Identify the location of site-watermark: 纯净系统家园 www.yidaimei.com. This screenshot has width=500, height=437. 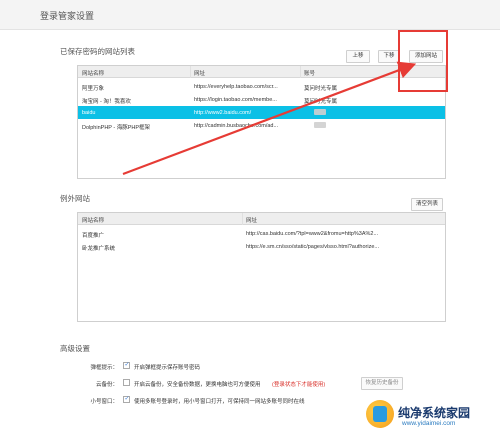
(431, 417).